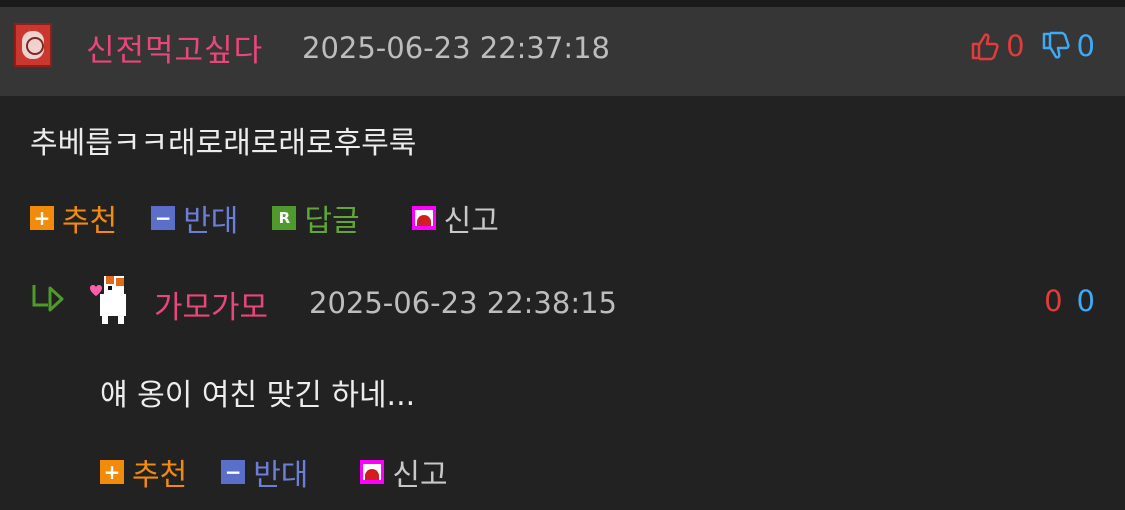  I want to click on avatar-ring, so click(35, 46).